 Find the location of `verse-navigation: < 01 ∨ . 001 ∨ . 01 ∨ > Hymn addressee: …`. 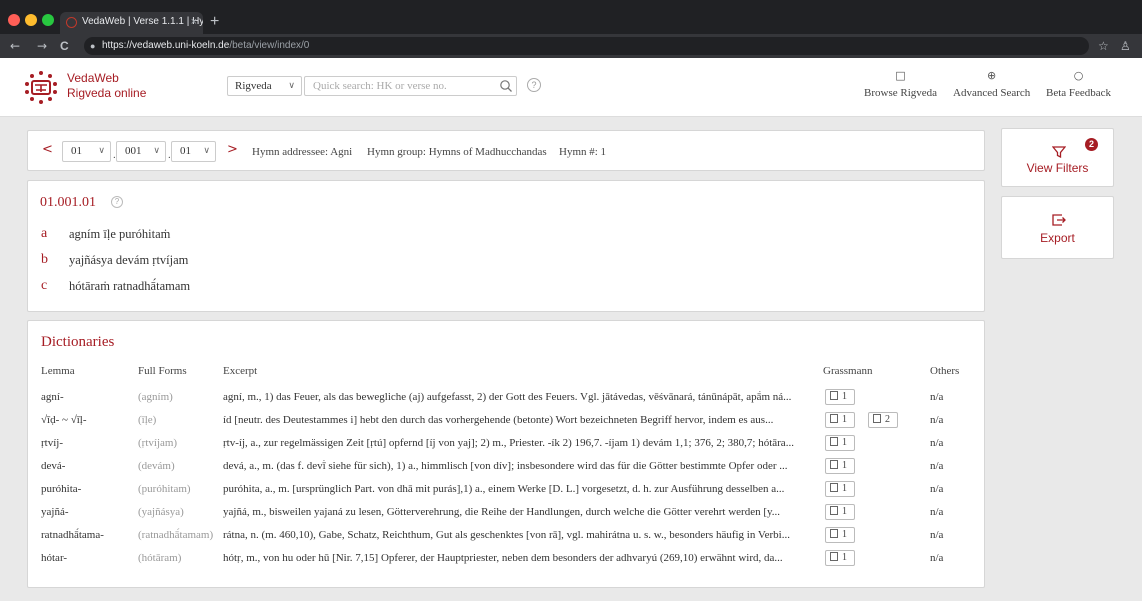

verse-navigation: < 01 ∨ . 001 ∨ . 01 ∨ > Hymn addressee: … is located at coordinates (506, 150).